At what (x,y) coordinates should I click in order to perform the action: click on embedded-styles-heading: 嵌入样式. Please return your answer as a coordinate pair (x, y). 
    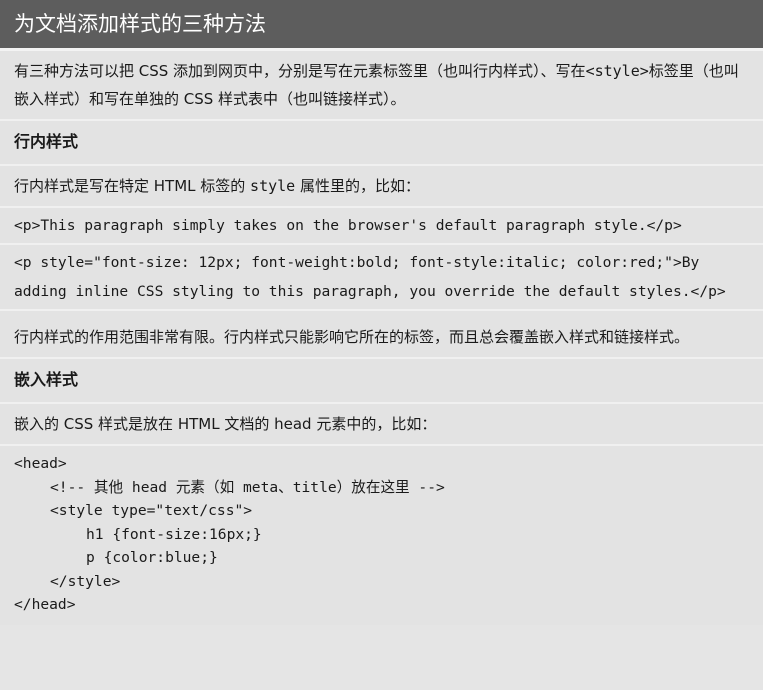
    Looking at the image, I should click on (381, 379).